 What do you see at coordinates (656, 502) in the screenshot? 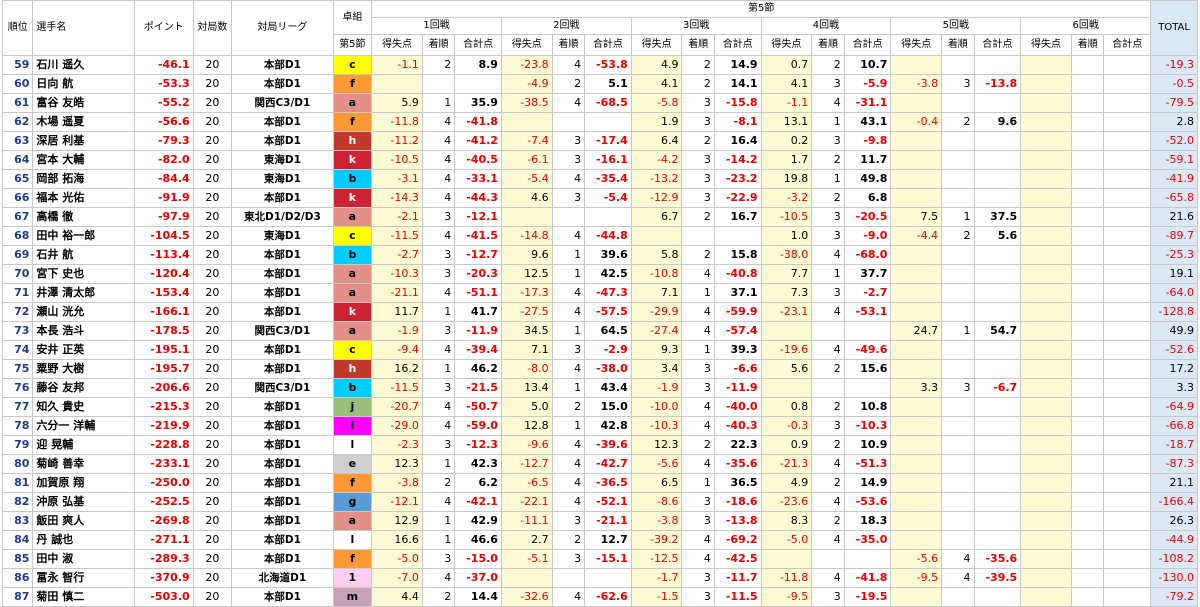
I see `round-score: -8.6` at bounding box center [656, 502].